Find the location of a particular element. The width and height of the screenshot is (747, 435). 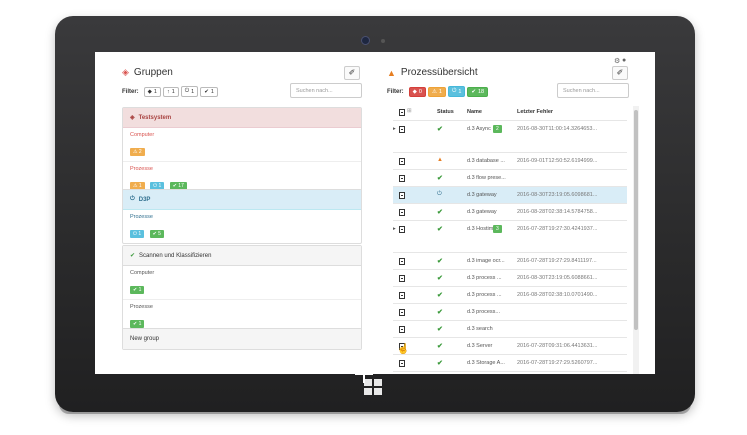

process-title: Prozessübersicht is located at coordinates (439, 72).